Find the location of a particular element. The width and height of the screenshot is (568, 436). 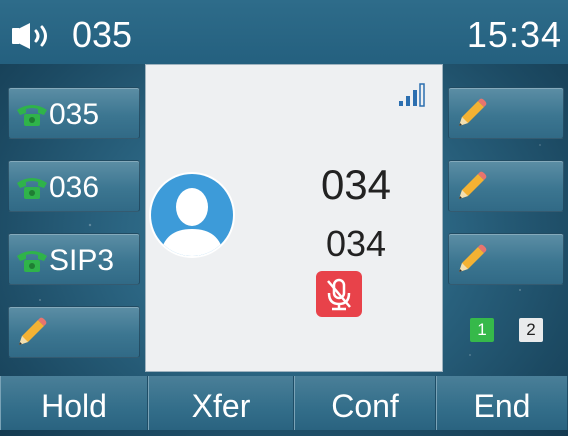

microphone-muted-icon is located at coordinates (339, 294).